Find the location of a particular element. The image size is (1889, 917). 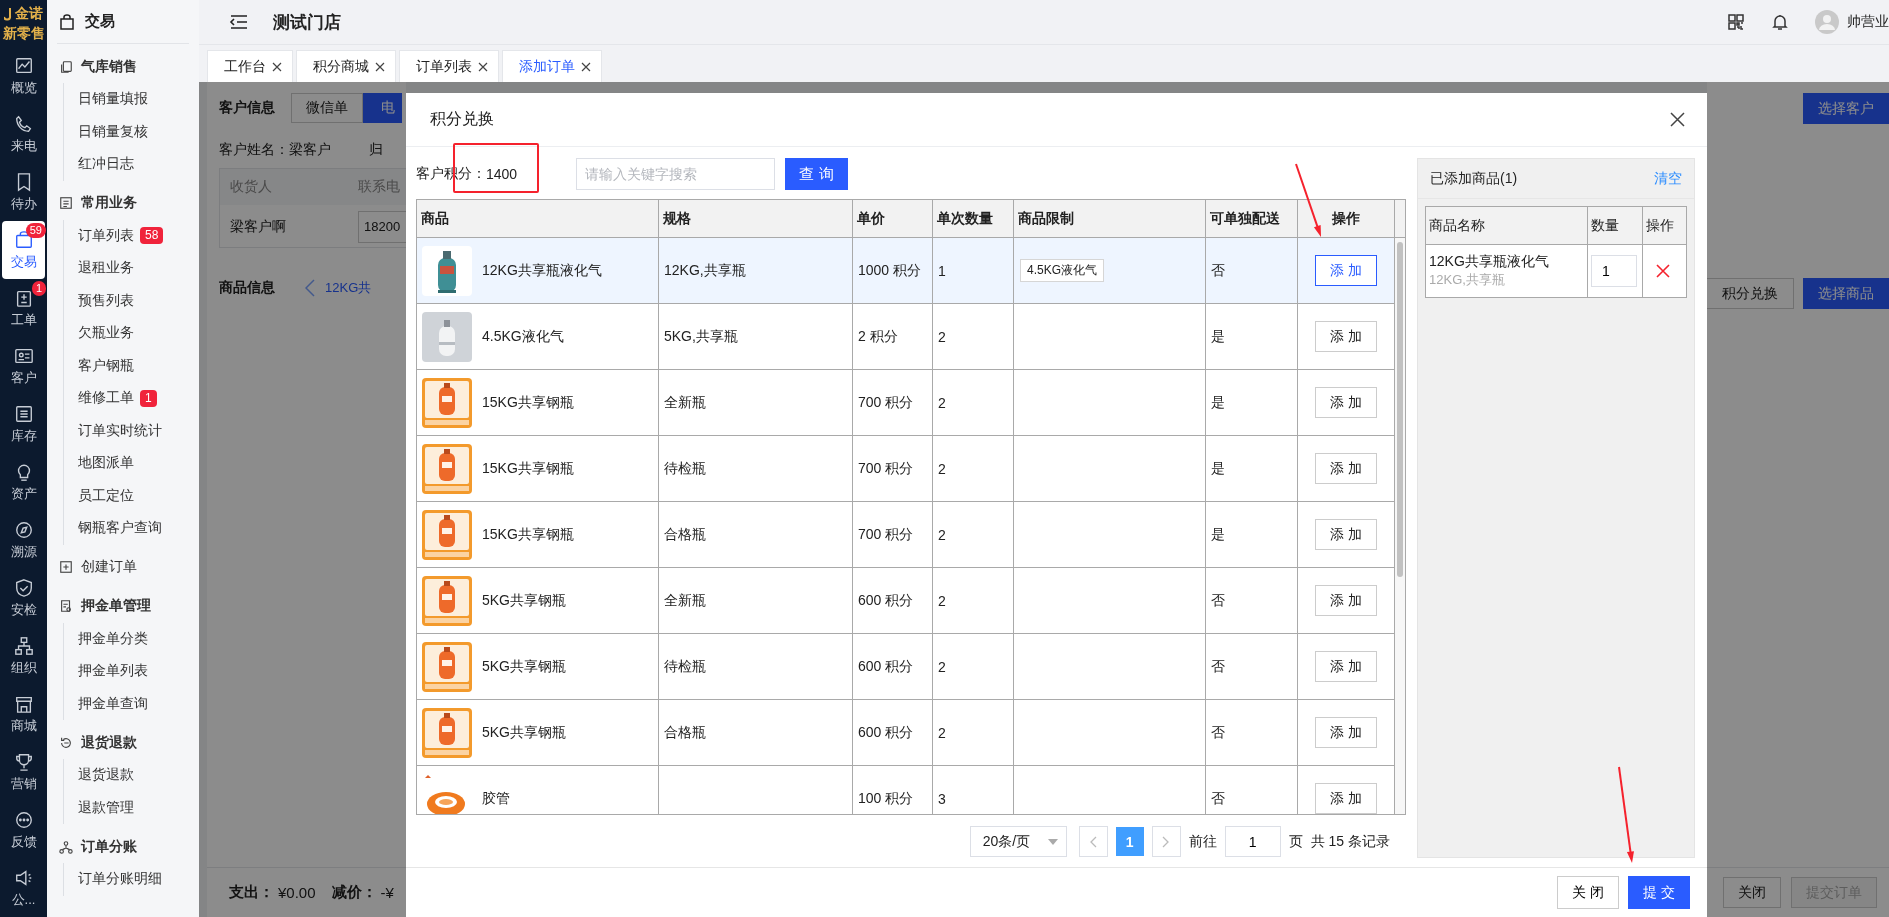

sidebar-item: 钢瓶客户查询 is located at coordinates (120, 528).